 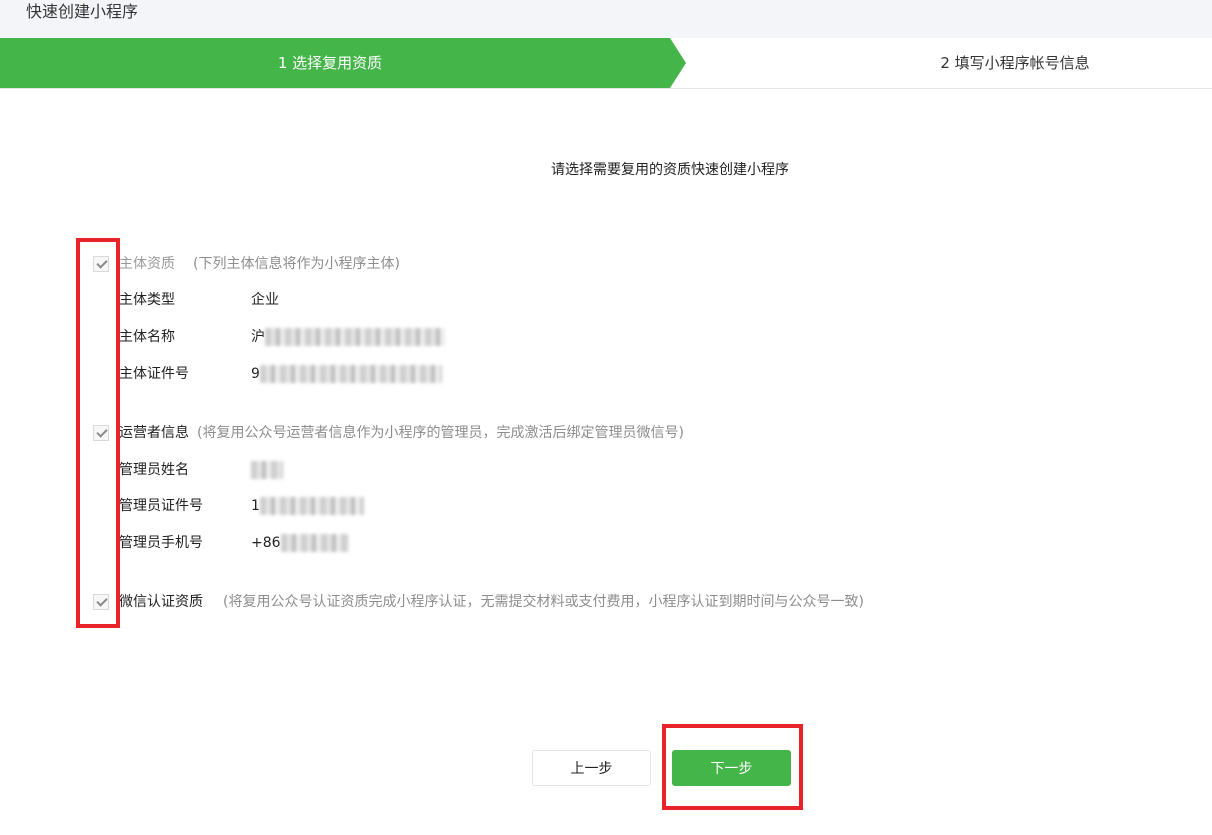 I want to click on entity-row-name: 主体名称 沪, so click(x=282, y=337).